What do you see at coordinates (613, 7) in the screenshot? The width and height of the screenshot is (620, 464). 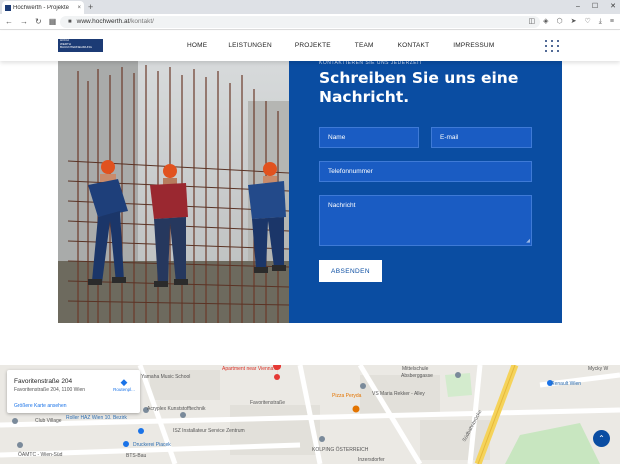 I see `close-window-icon: ✕` at bounding box center [613, 7].